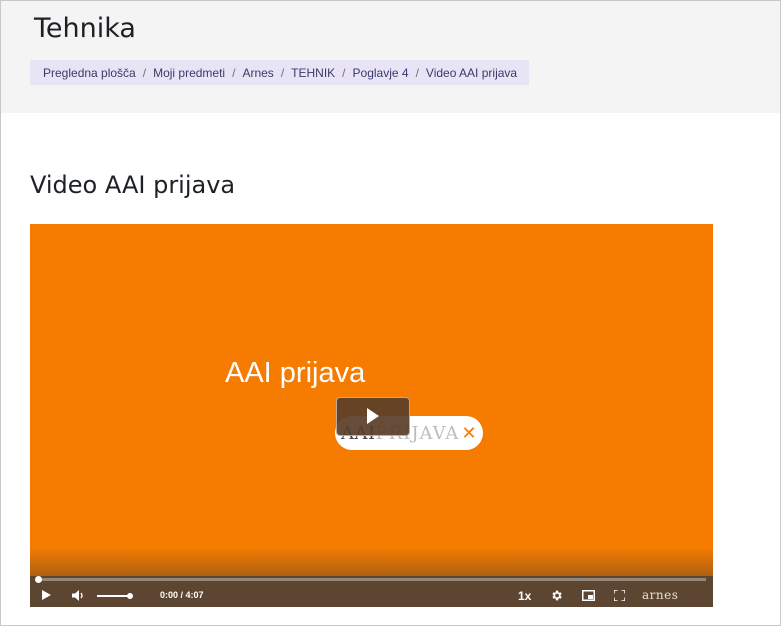 The width and height of the screenshot is (781, 626). Describe the element at coordinates (313, 73) in the screenshot. I see `breadcrumb-tehnik: TEHNIK` at that location.